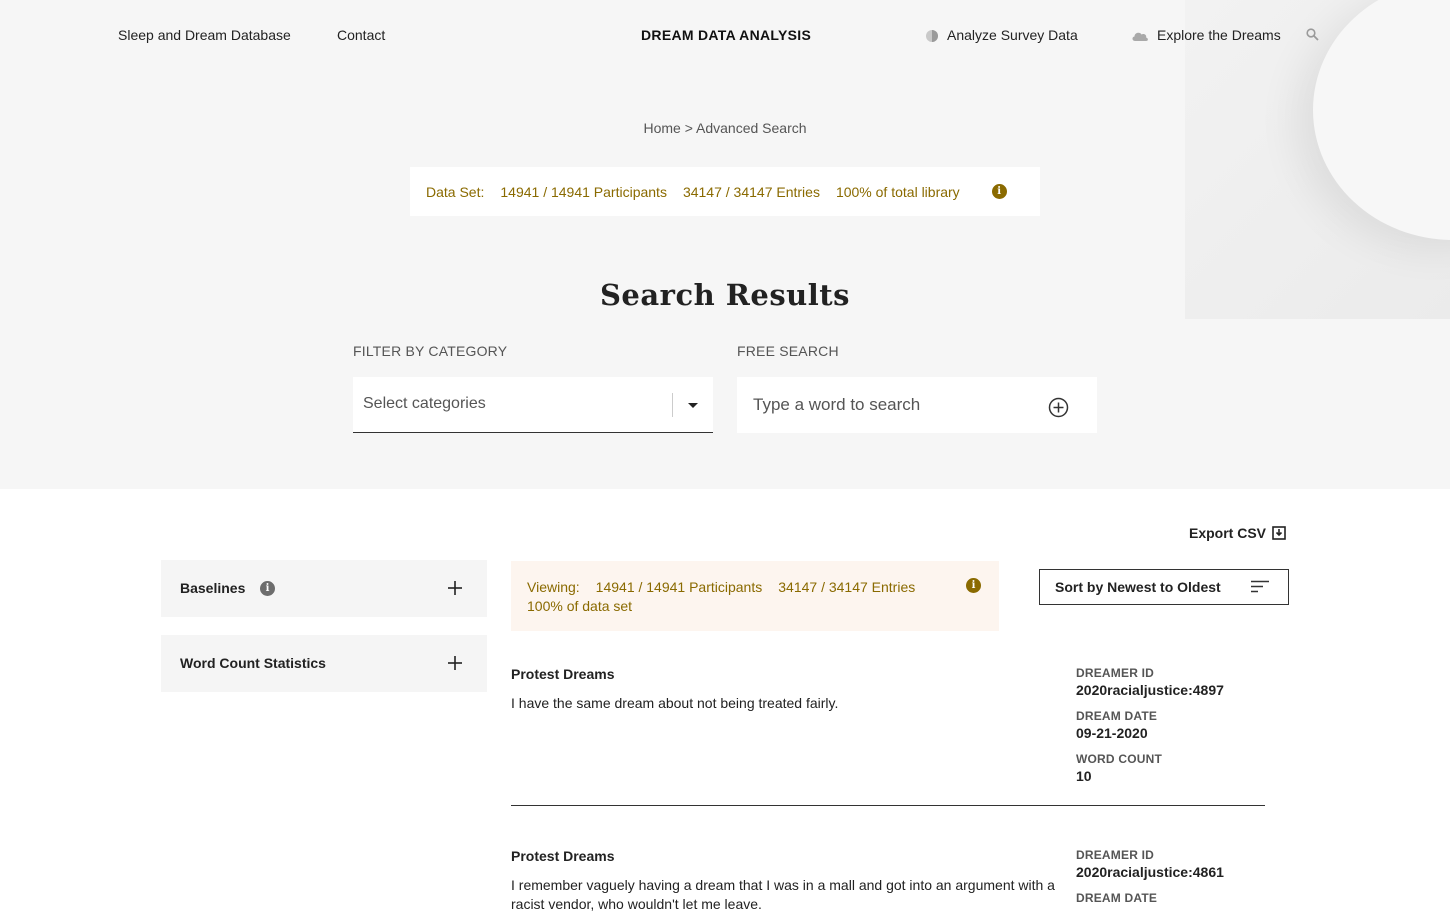 The image size is (1450, 914). What do you see at coordinates (361, 35) in the screenshot?
I see `nav-link-contact: Contact` at bounding box center [361, 35].